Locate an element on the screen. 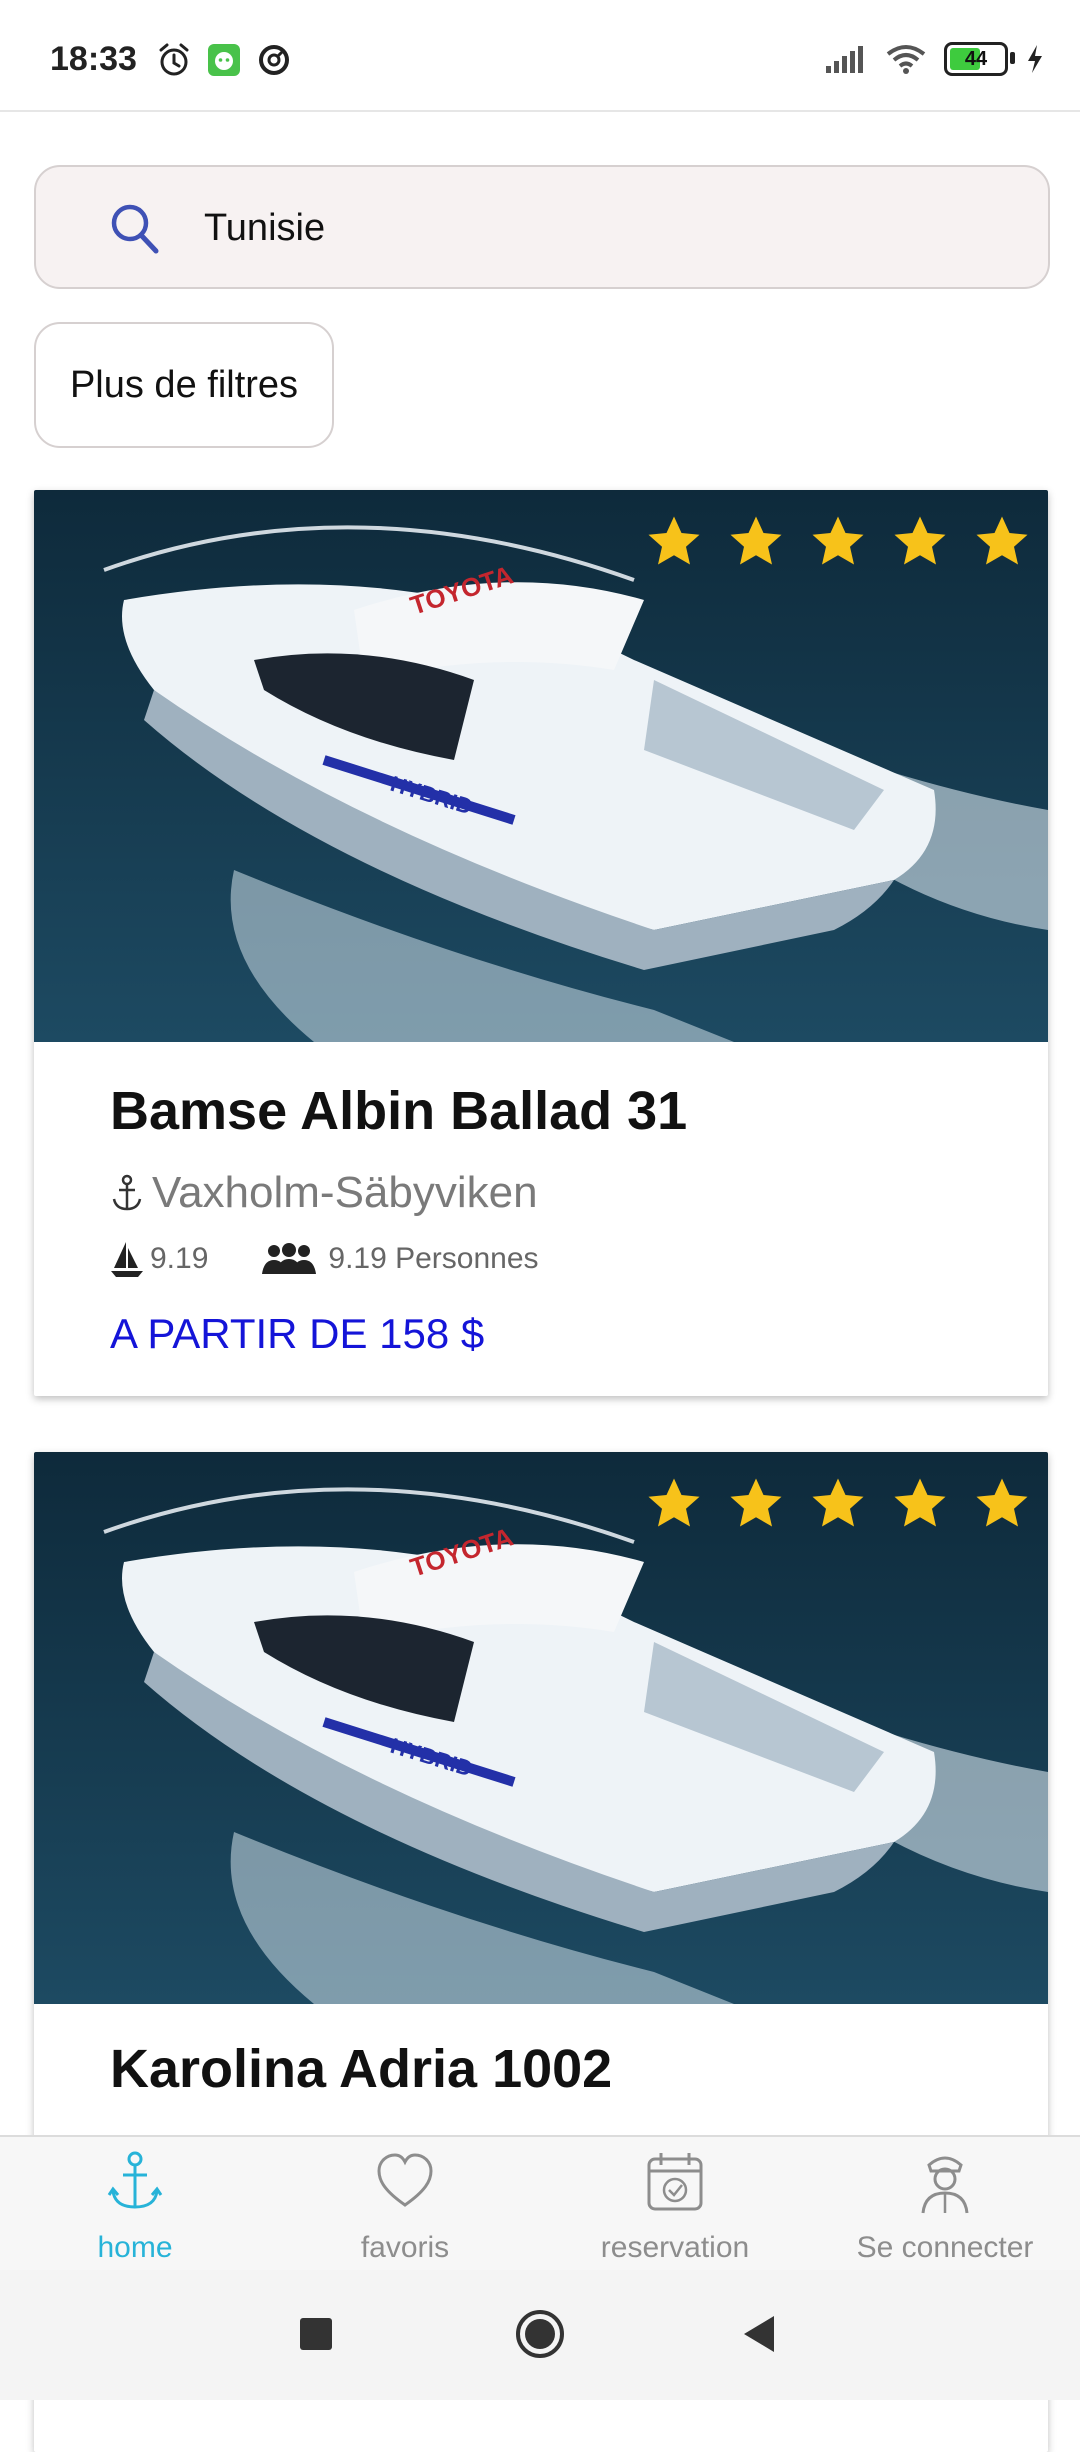 This screenshot has height=2452, width=1080. nav-home-label: home is located at coordinates (135, 2247).